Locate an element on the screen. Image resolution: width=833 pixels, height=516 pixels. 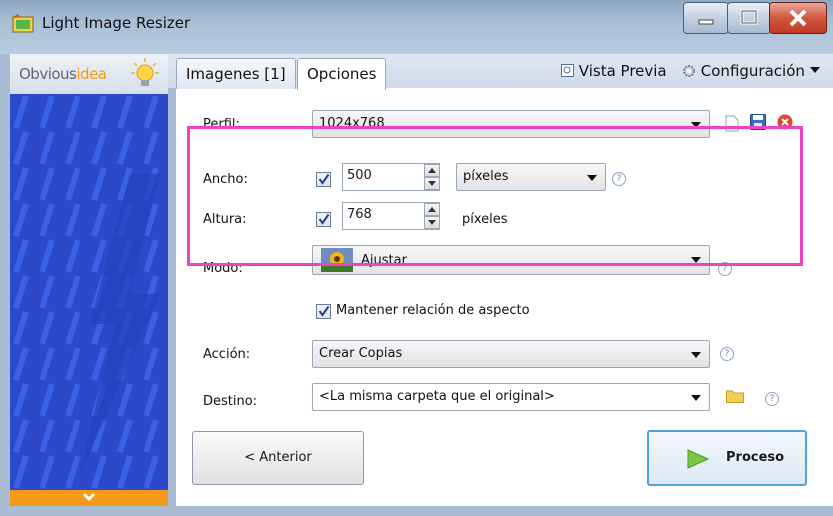
title-bar: Light Image Resizer is located at coordinates (416, 27).